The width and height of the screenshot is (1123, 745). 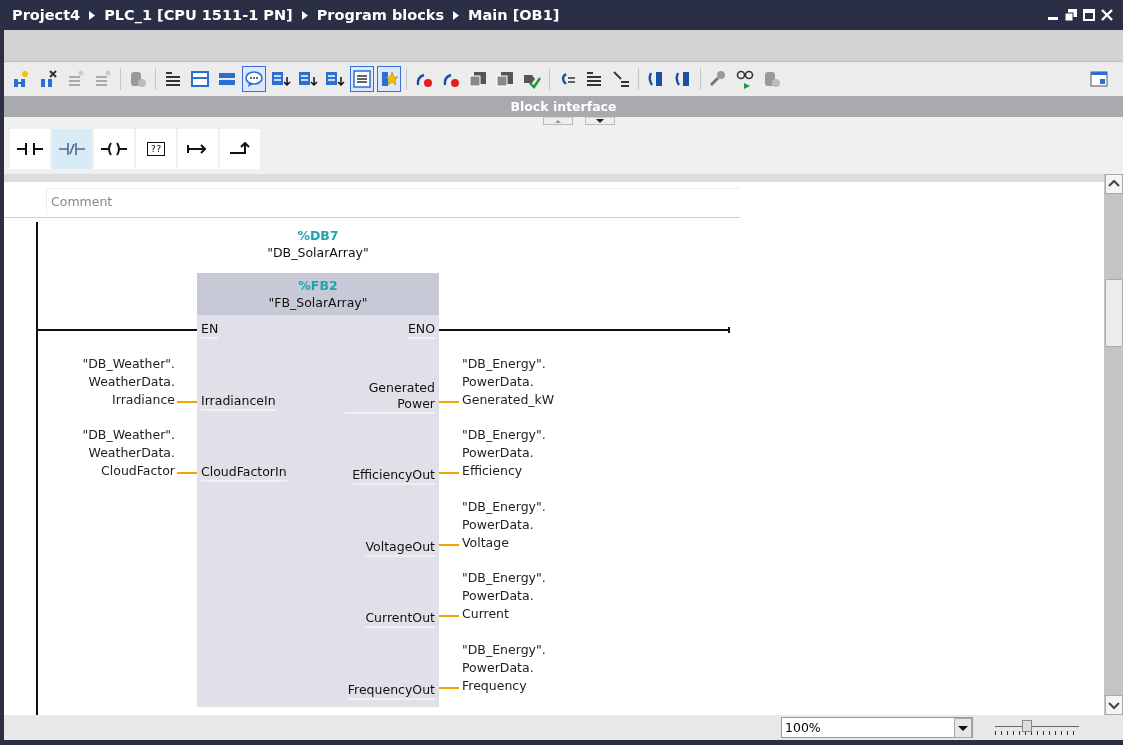 I want to click on branch-open-icon, so click(x=198, y=149).